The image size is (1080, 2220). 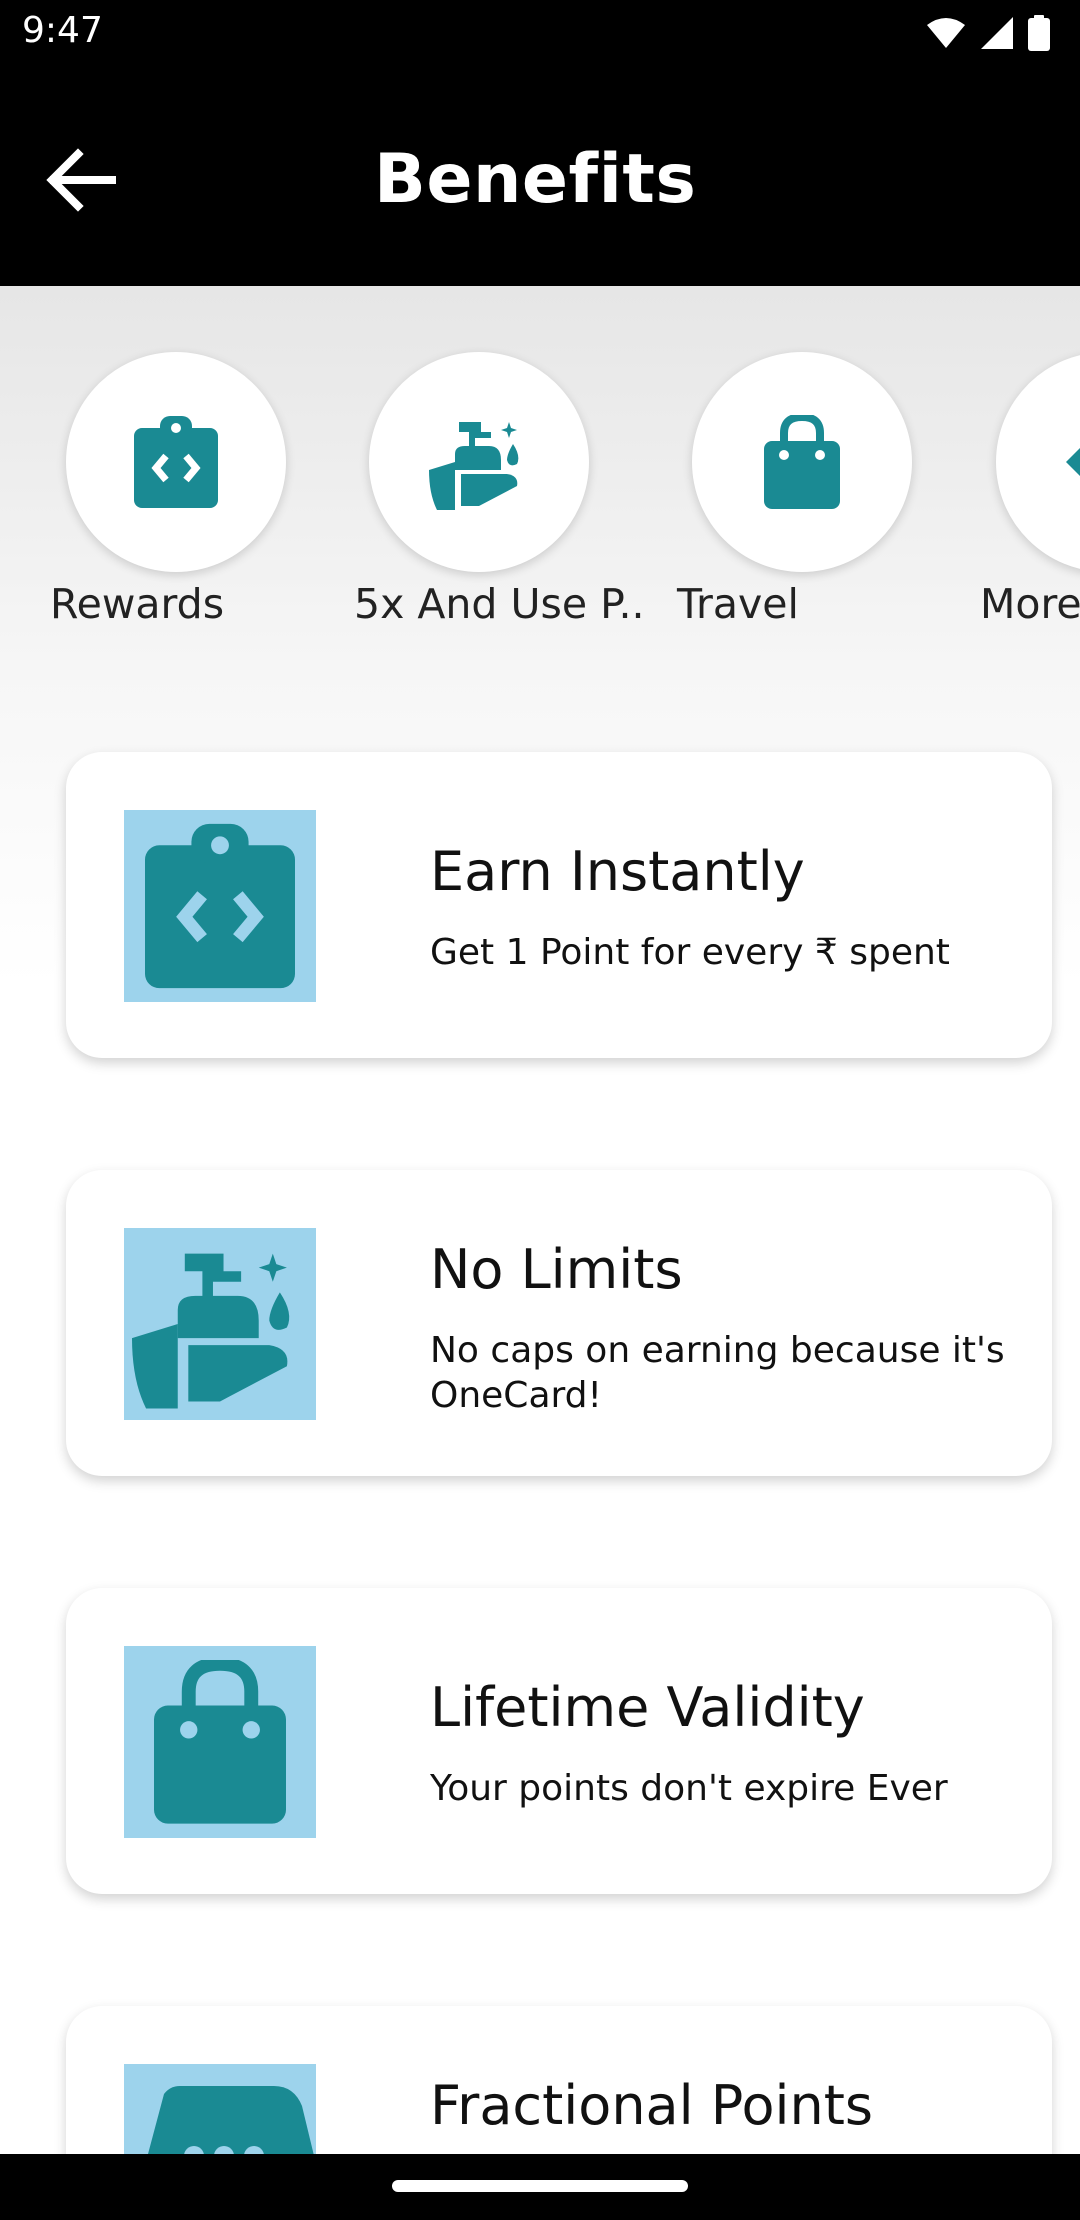 I want to click on app-bar: Benefits, so click(x=540, y=175).